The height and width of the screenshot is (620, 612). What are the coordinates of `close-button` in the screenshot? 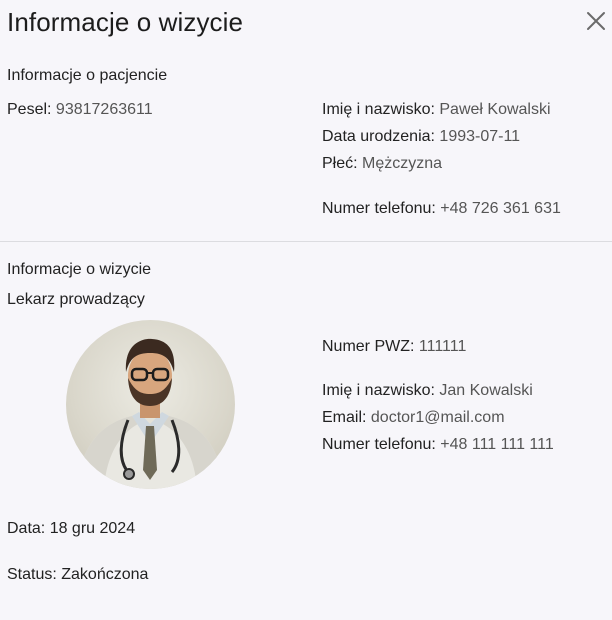 It's located at (596, 21).